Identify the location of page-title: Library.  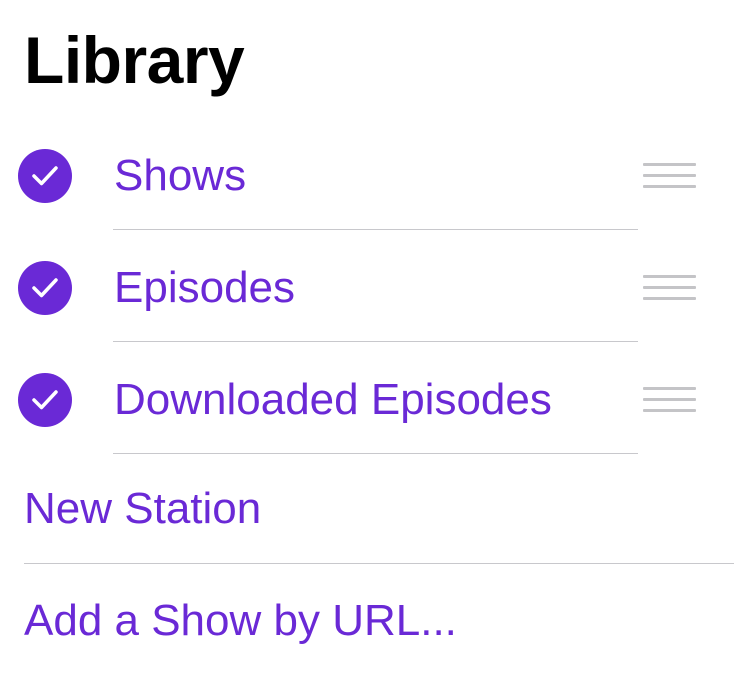
(134, 60).